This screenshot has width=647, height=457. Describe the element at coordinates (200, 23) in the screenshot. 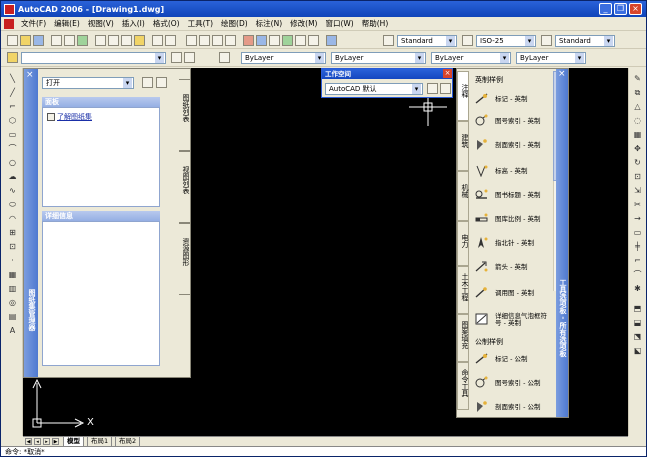

I see `menu-tools: 工具(T)` at that location.